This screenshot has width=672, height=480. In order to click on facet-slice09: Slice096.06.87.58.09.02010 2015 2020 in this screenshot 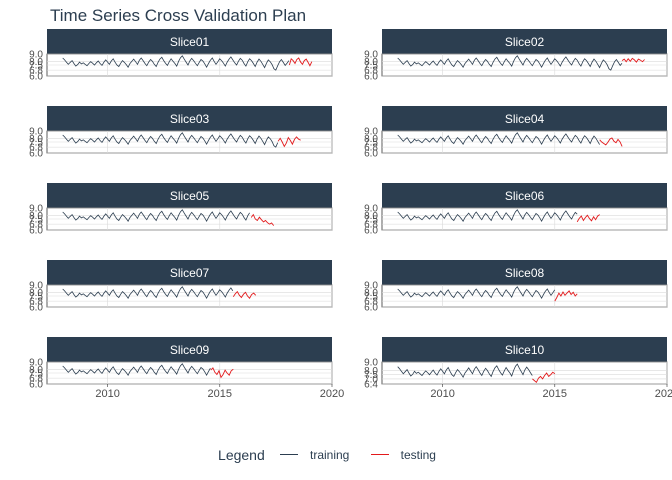, I will do `click(186, 368)`.